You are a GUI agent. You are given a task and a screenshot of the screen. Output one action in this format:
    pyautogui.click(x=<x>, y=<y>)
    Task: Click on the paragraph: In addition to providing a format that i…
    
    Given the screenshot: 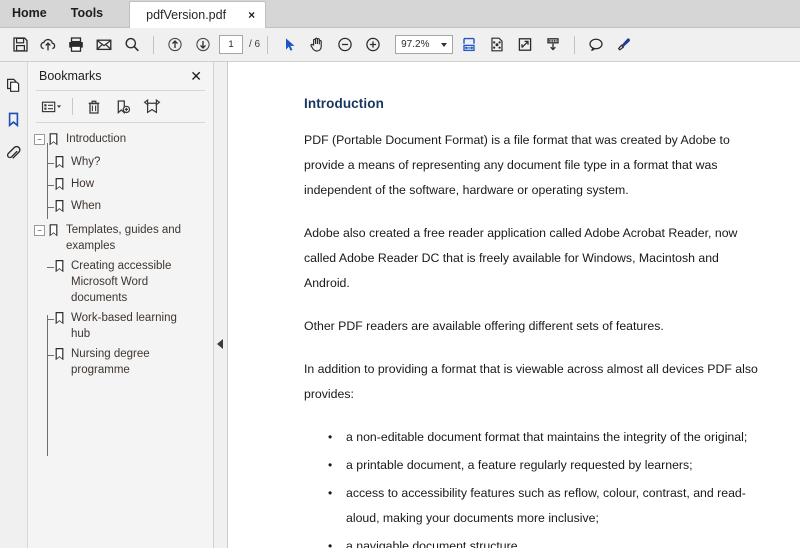 What is the action you would take?
    pyautogui.click(x=531, y=381)
    